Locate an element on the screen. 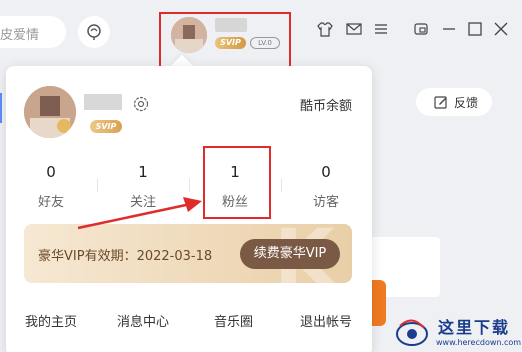 The width and height of the screenshot is (522, 352). watermark-url: www.herecdown.com is located at coordinates (479, 342).